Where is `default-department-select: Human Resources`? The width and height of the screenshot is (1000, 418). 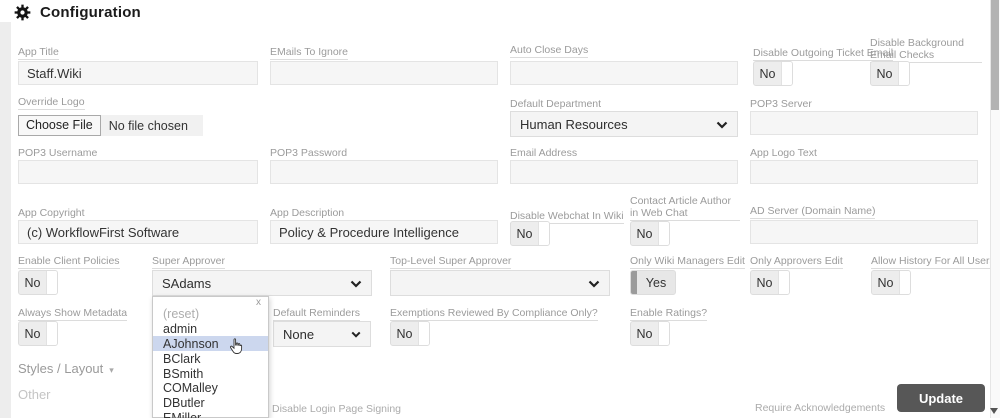 default-department-select: Human Resources is located at coordinates (624, 124).